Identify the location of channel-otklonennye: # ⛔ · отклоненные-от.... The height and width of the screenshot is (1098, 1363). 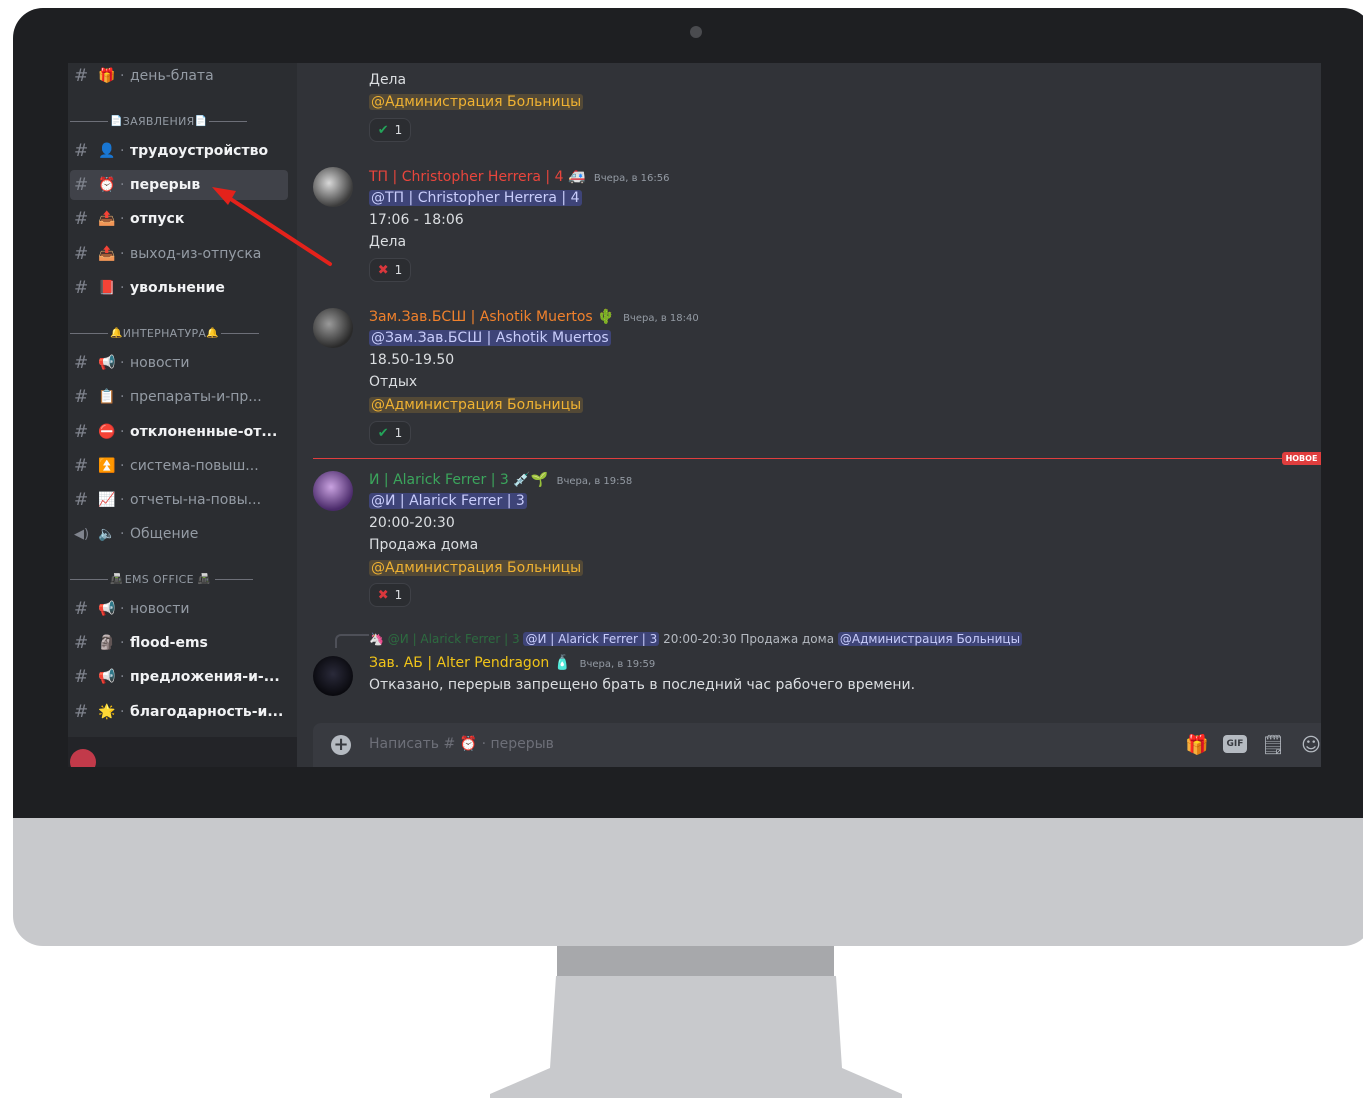
(179, 432).